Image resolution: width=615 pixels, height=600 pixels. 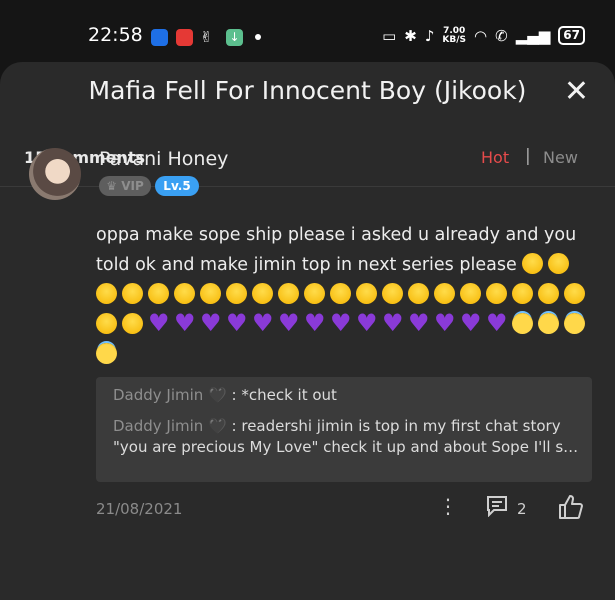 What do you see at coordinates (448, 506) in the screenshot?
I see `more-options-icon: ⋮` at bounding box center [448, 506].